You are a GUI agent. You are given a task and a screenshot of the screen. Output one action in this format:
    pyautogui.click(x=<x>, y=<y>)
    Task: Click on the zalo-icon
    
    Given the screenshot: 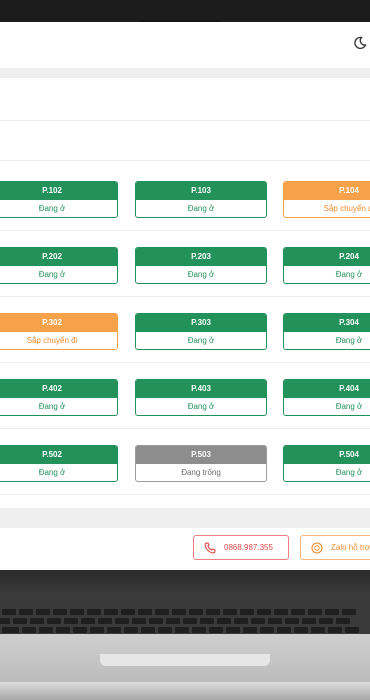 What is the action you would take?
    pyautogui.click(x=317, y=547)
    